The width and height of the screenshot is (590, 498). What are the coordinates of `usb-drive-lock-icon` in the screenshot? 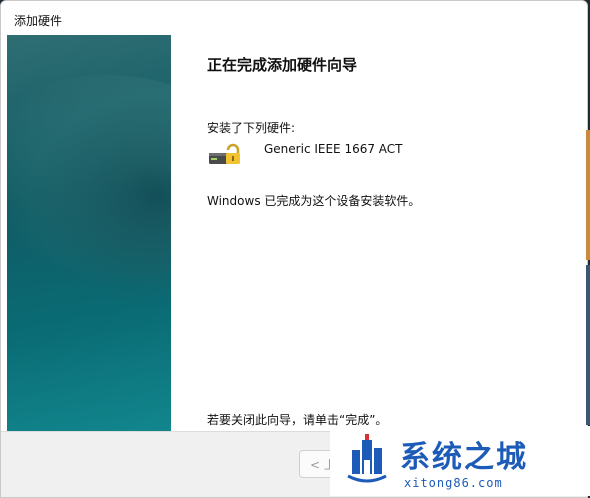 It's located at (224, 153).